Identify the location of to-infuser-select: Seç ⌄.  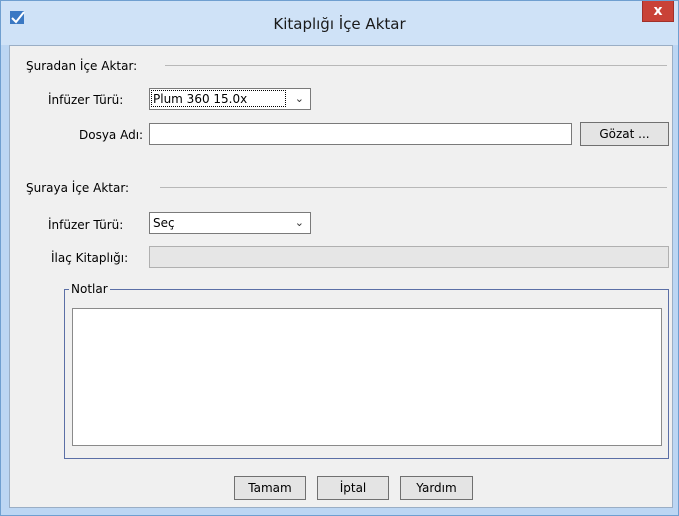
(230, 223).